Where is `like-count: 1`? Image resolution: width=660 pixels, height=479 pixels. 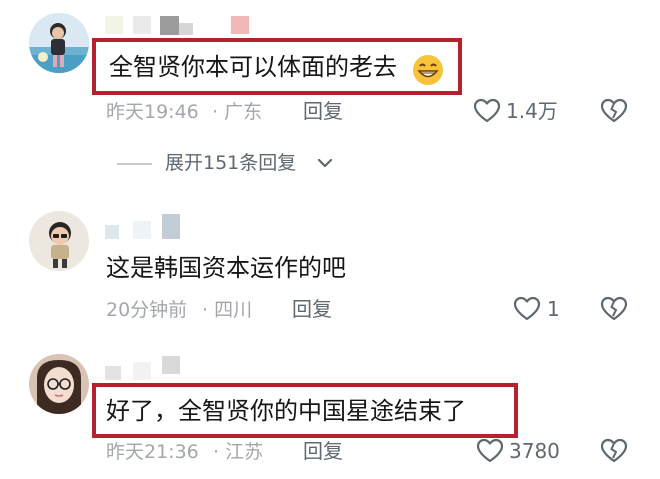 like-count: 1 is located at coordinates (553, 309).